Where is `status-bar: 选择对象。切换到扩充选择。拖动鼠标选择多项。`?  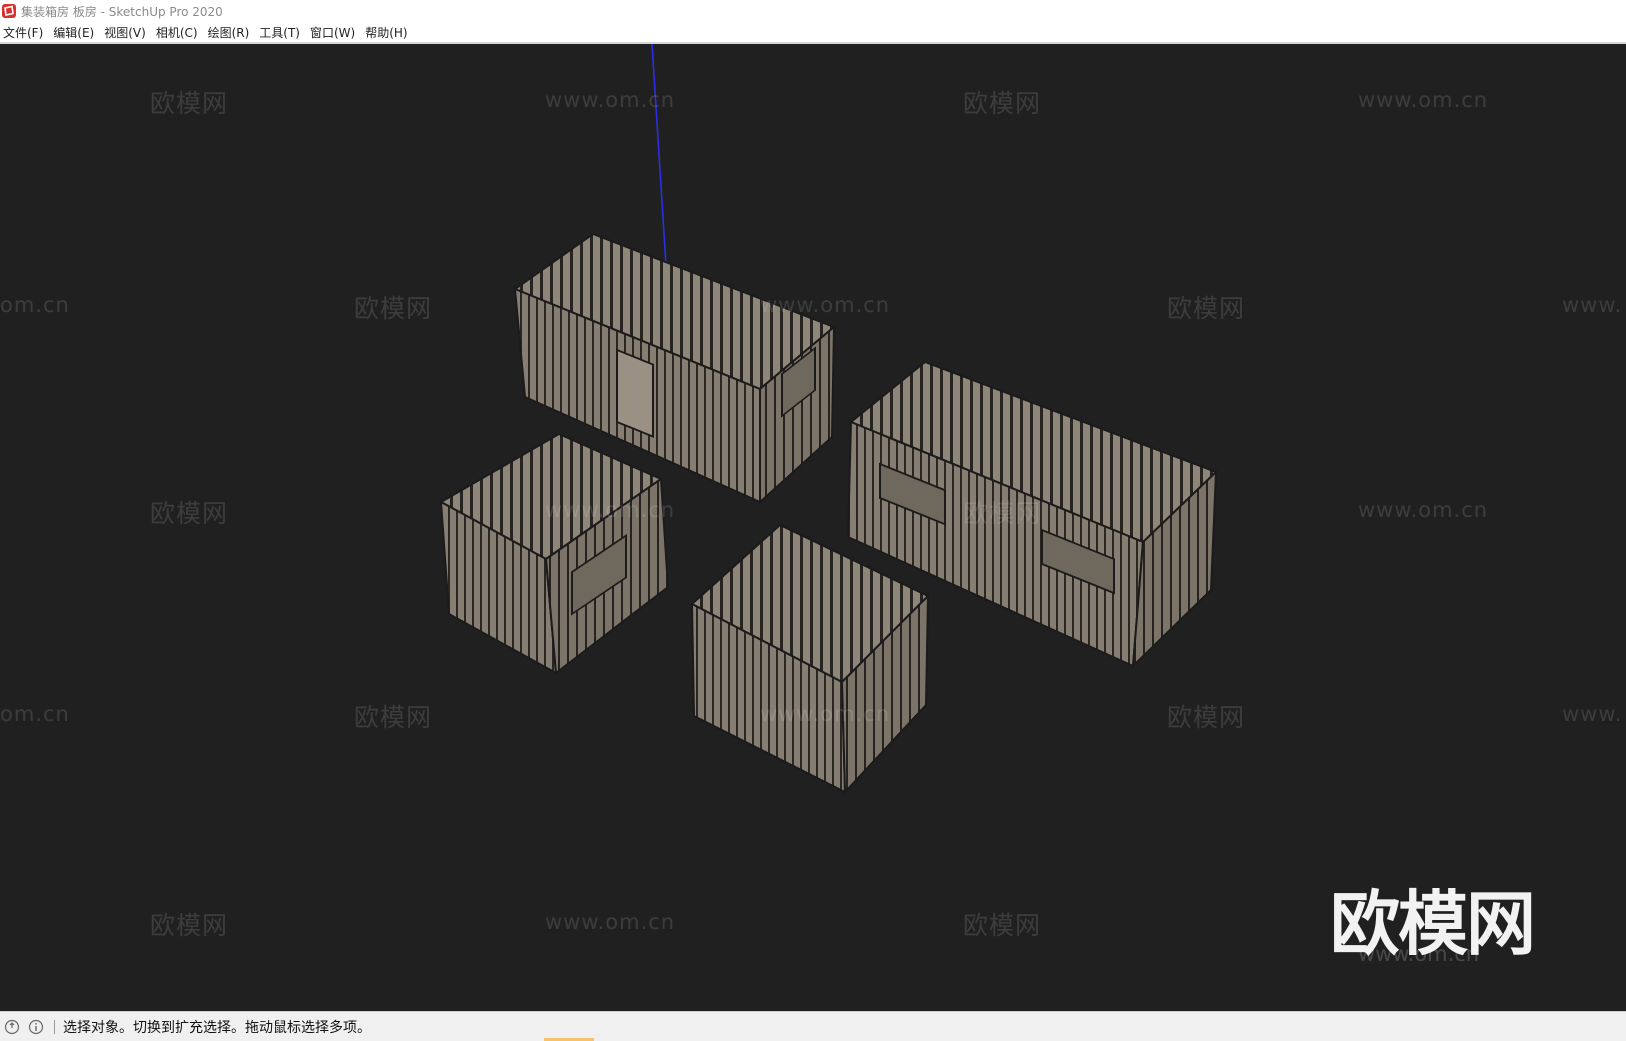
status-bar: 选择对象。切换到扩充选择。拖动鼠标选择多项。 is located at coordinates (813, 1026).